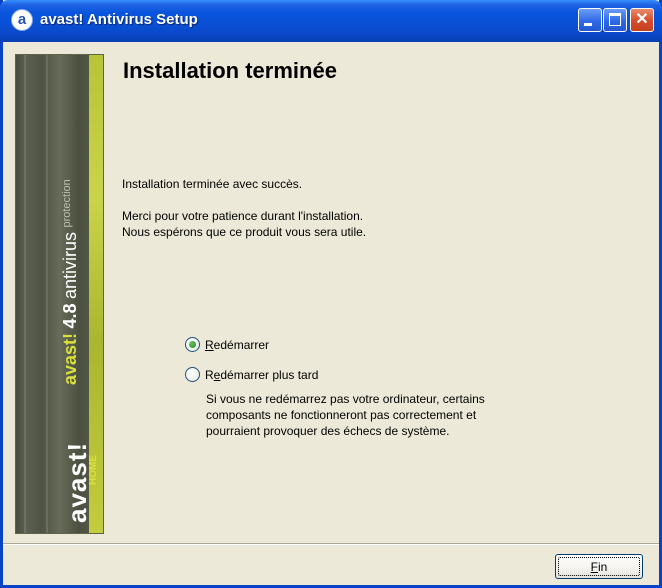 The width and height of the screenshot is (662, 588). What do you see at coordinates (603, 566) in the screenshot?
I see `finish-label: in` at bounding box center [603, 566].